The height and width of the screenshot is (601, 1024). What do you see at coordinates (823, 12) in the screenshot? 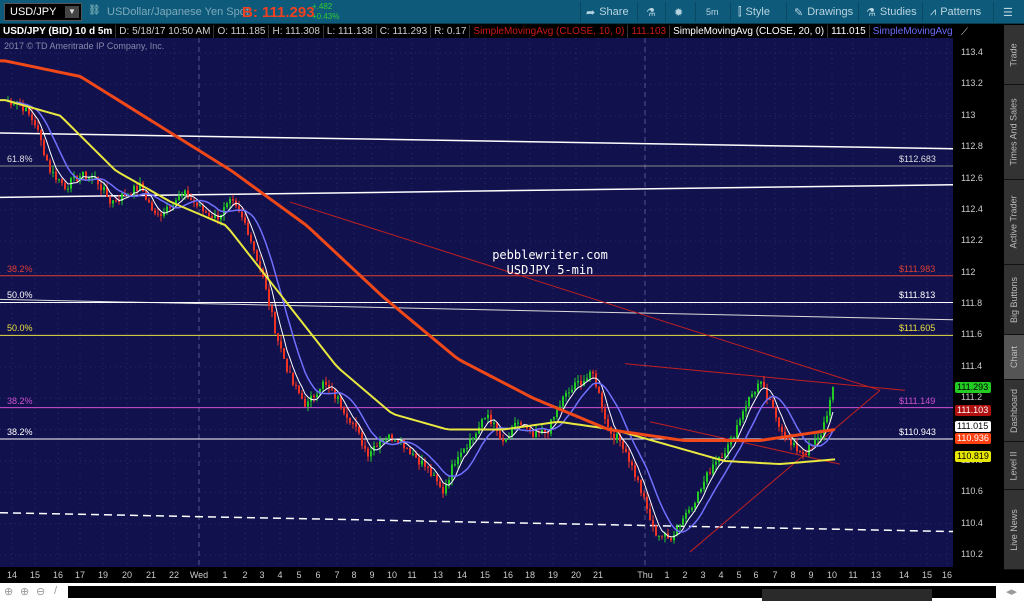
I see `drawings-button: ✎ Drawings` at bounding box center [823, 12].